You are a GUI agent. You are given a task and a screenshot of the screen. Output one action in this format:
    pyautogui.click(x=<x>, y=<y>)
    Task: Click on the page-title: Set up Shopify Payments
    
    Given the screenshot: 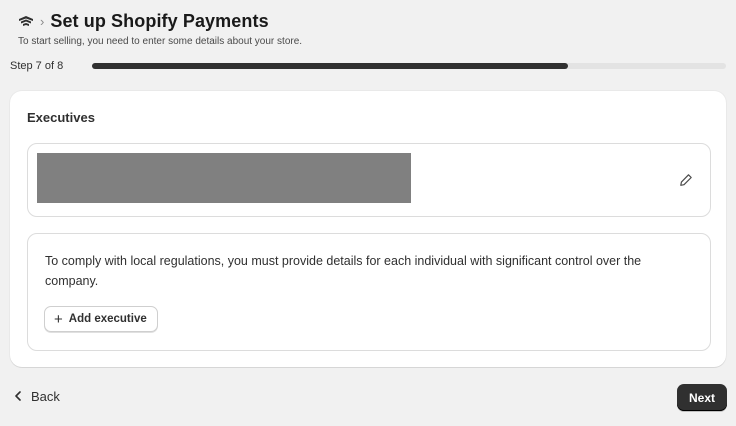 What is the action you would take?
    pyautogui.click(x=159, y=20)
    